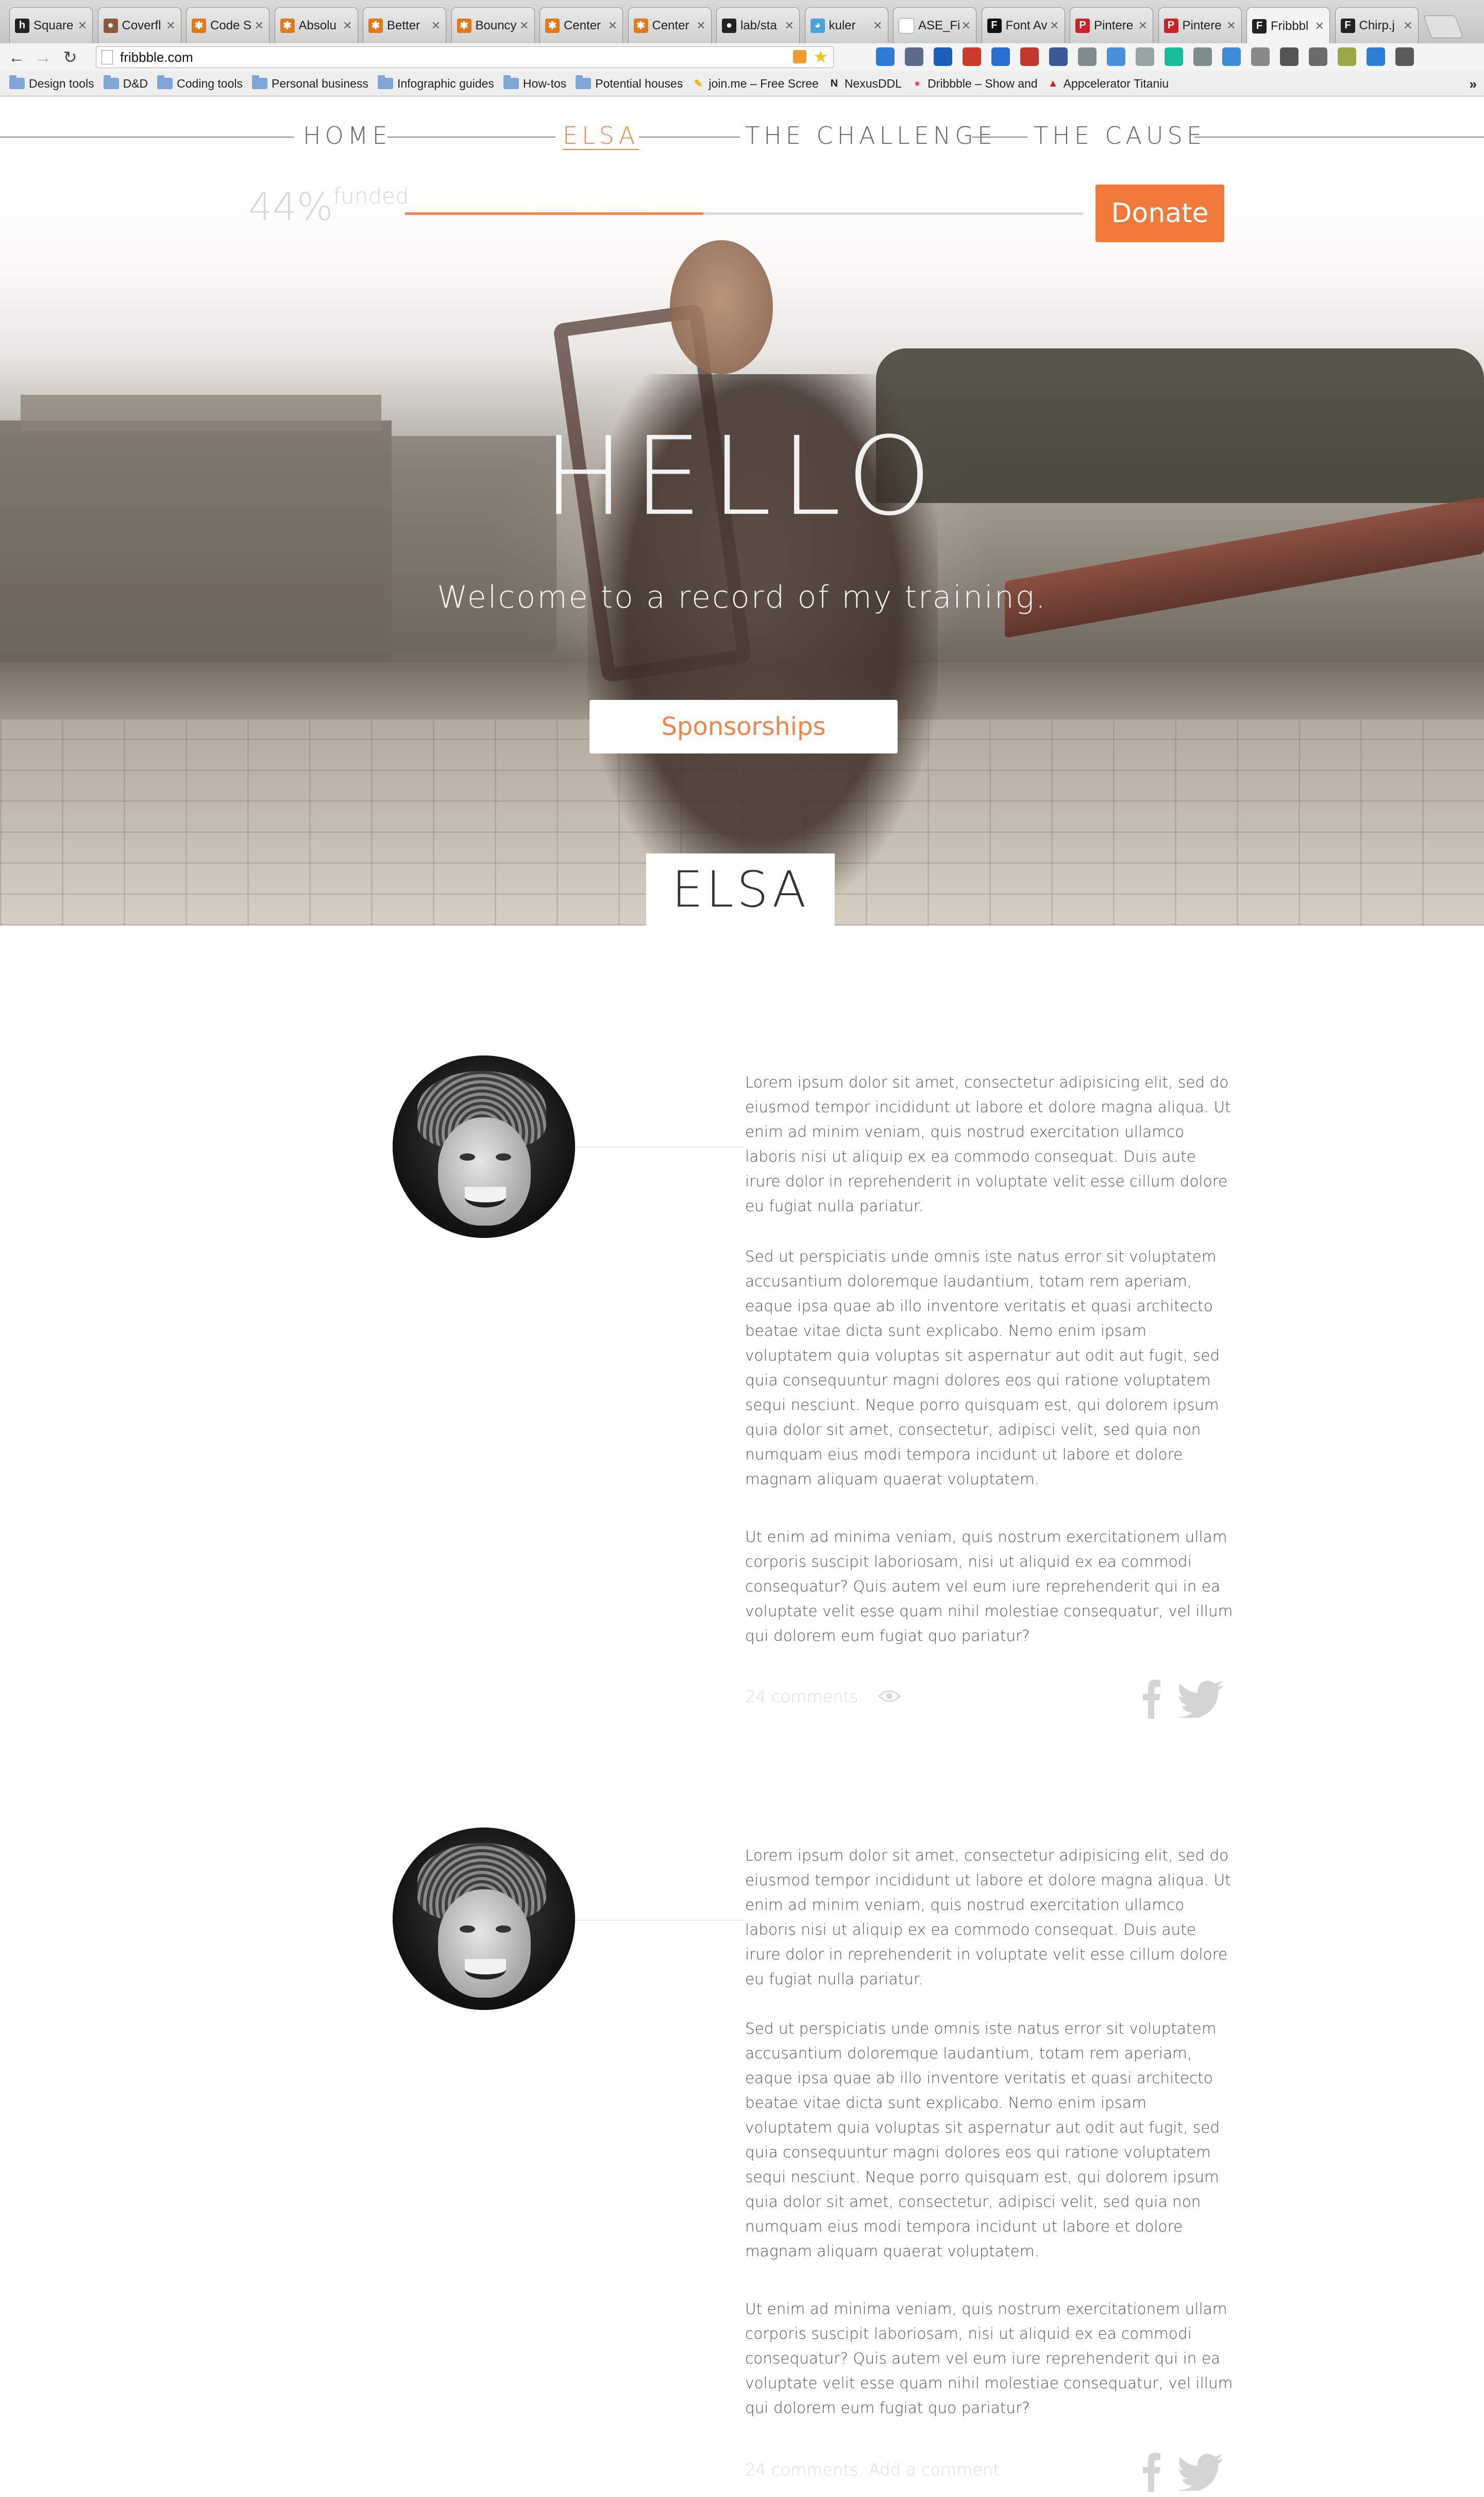 The height and width of the screenshot is (2497, 1484). Describe the element at coordinates (534, 83) in the screenshot. I see `bookmark-item: How-tos` at that location.